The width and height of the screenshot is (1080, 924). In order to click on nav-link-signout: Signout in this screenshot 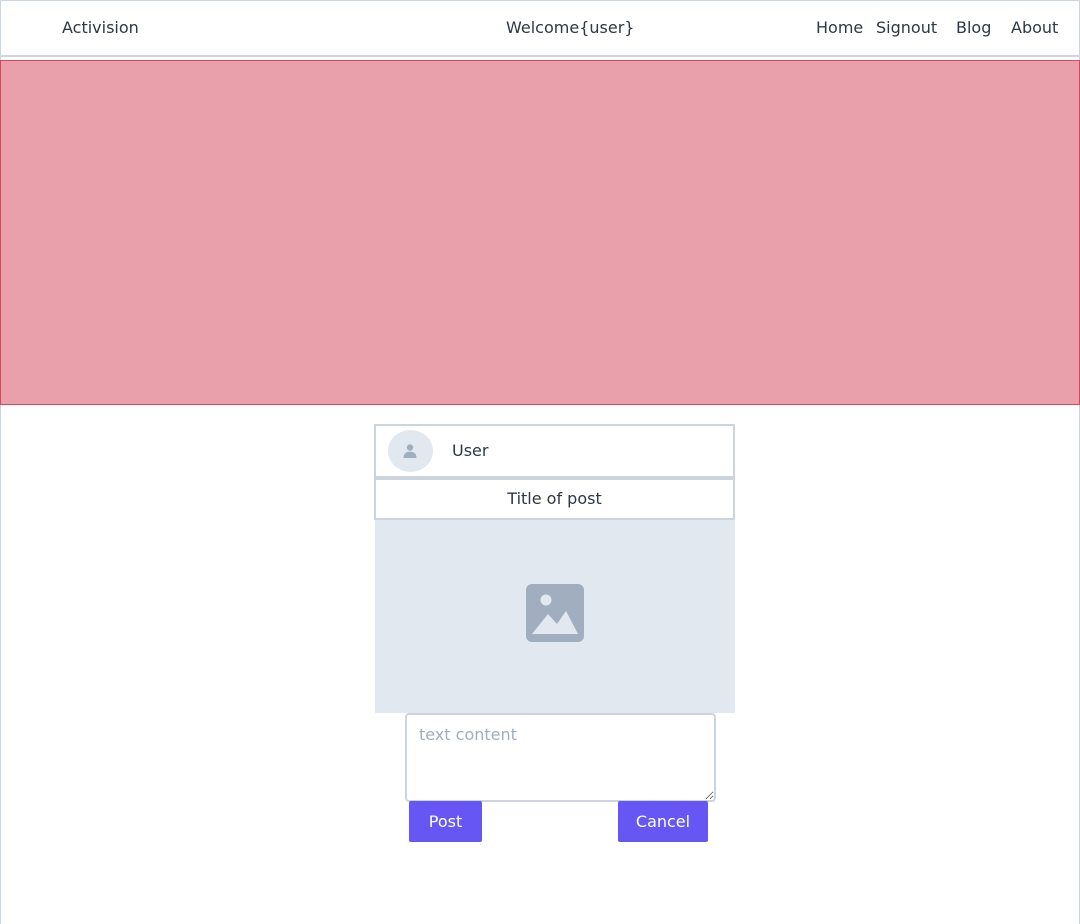, I will do `click(906, 27)`.